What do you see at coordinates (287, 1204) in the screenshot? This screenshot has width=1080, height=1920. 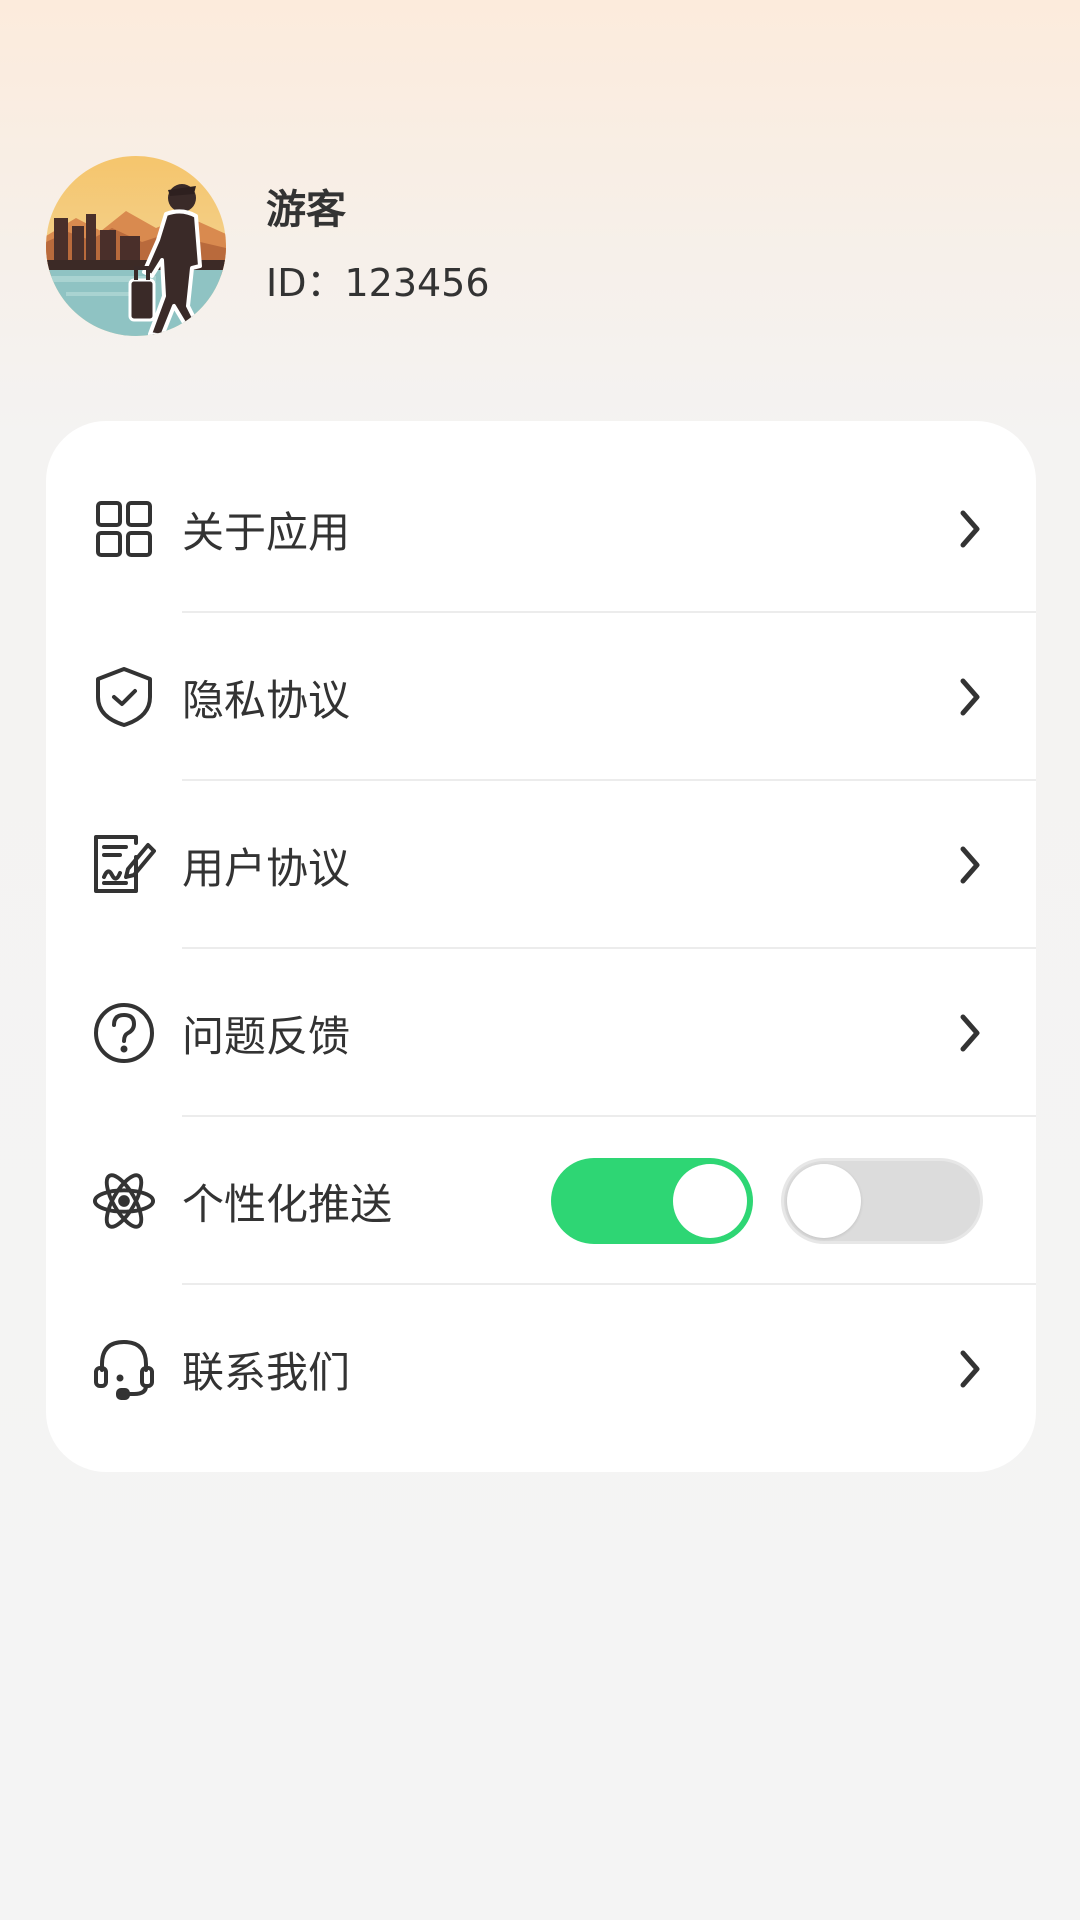 I see `menu-item-label: 个性化推送` at bounding box center [287, 1204].